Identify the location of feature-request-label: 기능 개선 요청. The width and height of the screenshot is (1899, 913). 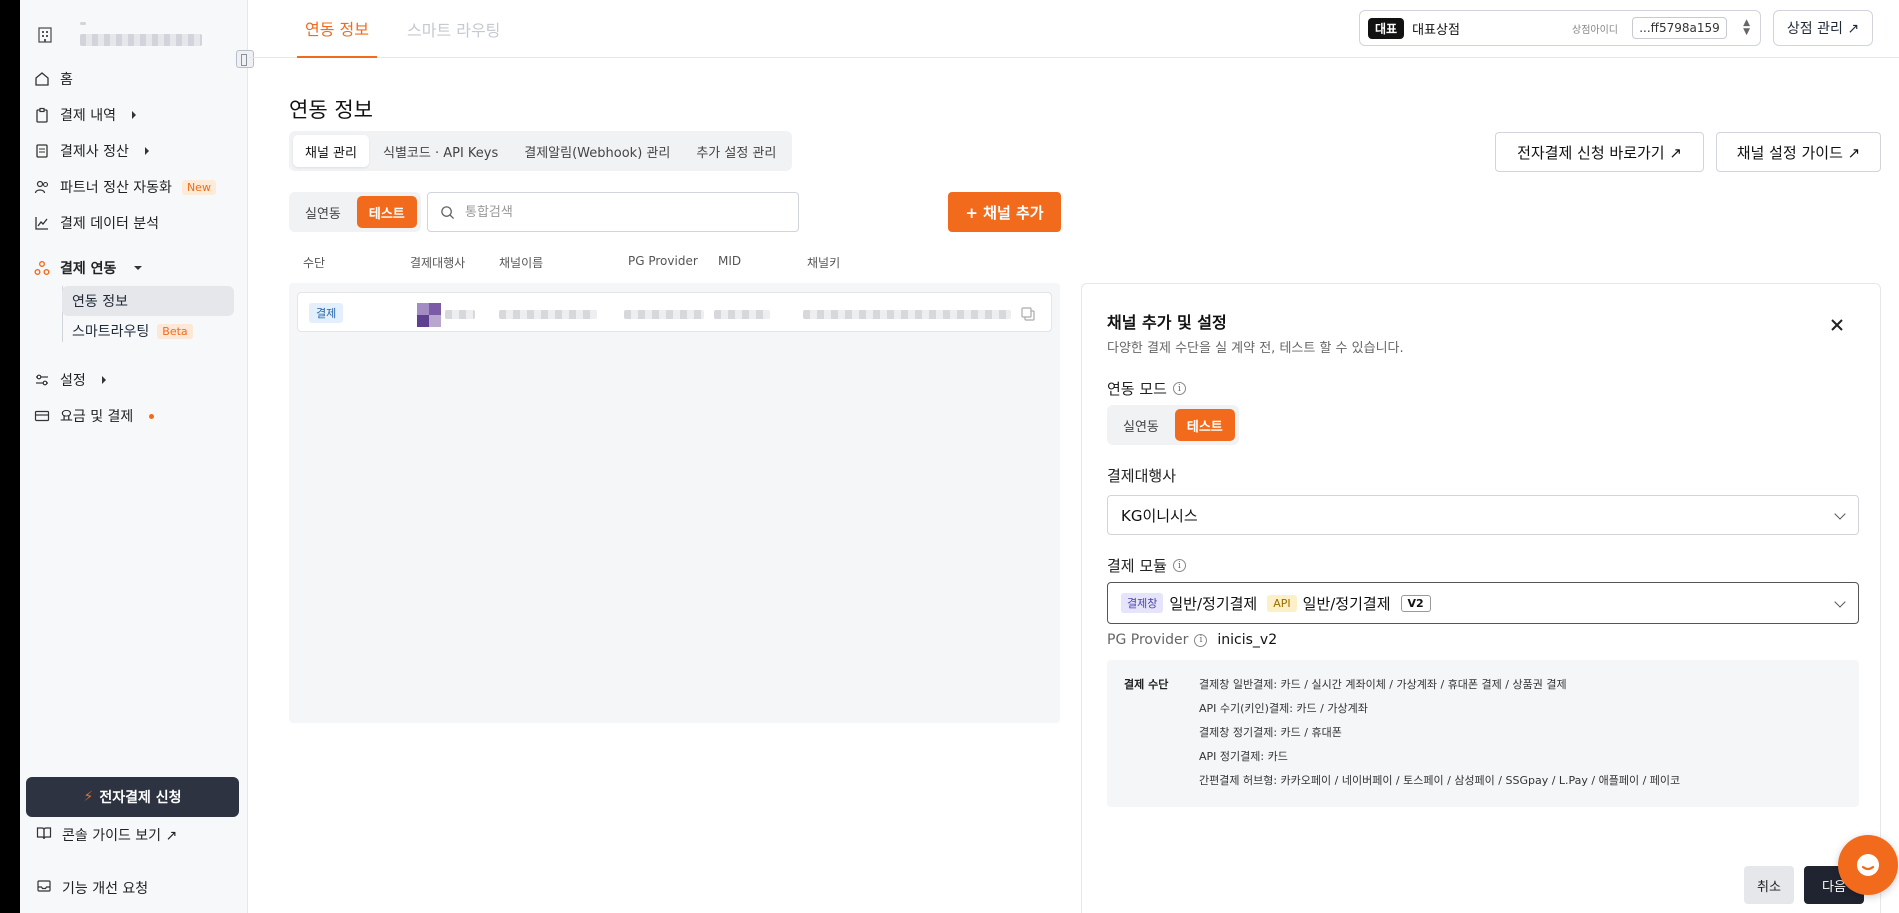
(105, 889).